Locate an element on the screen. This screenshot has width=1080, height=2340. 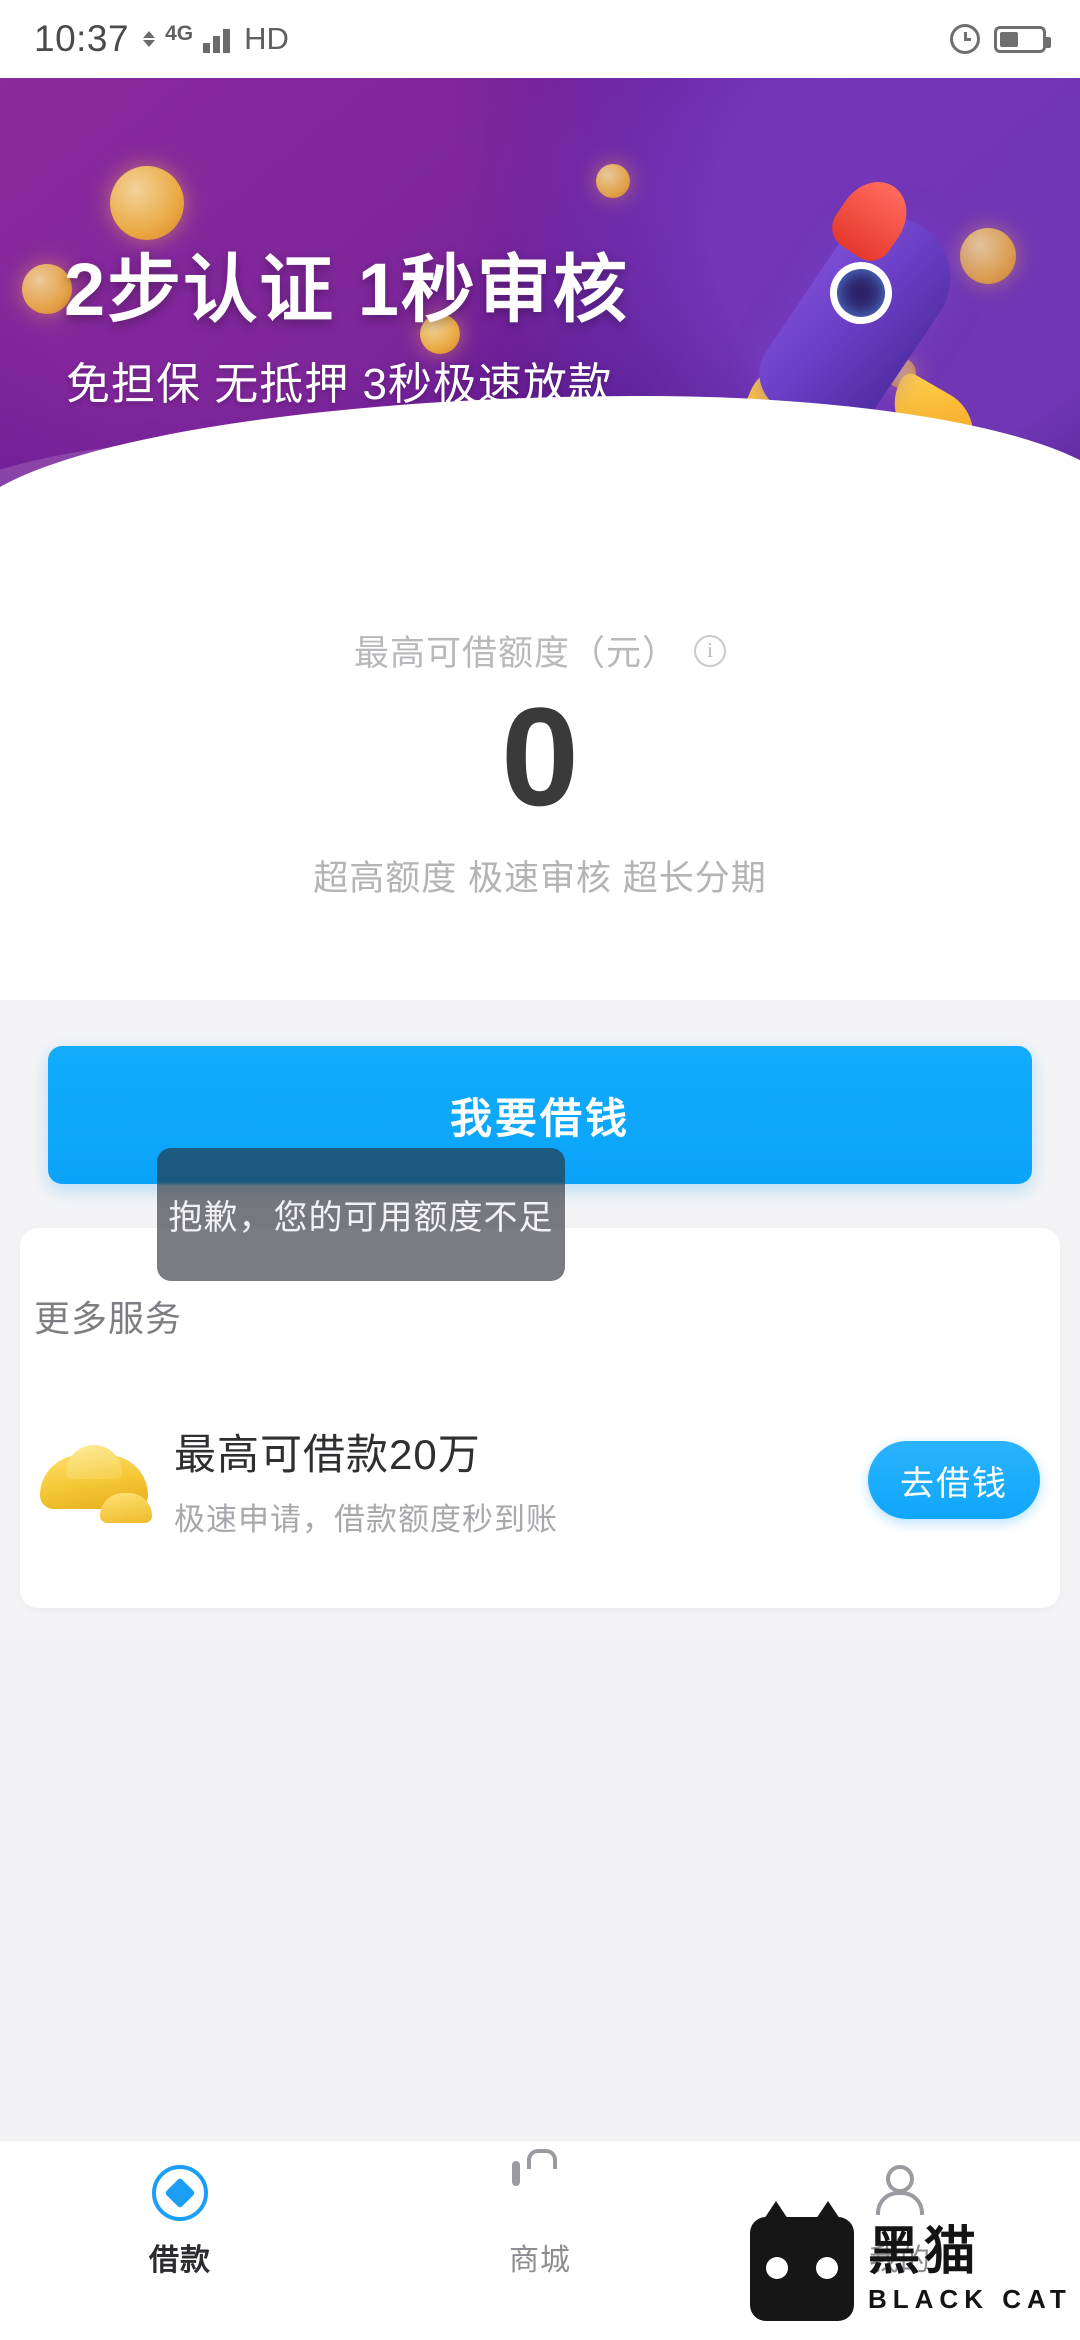
service-item-texts: 最高可借款20万 极速申请，借款额度秒到账 is located at coordinates (521, 1480).